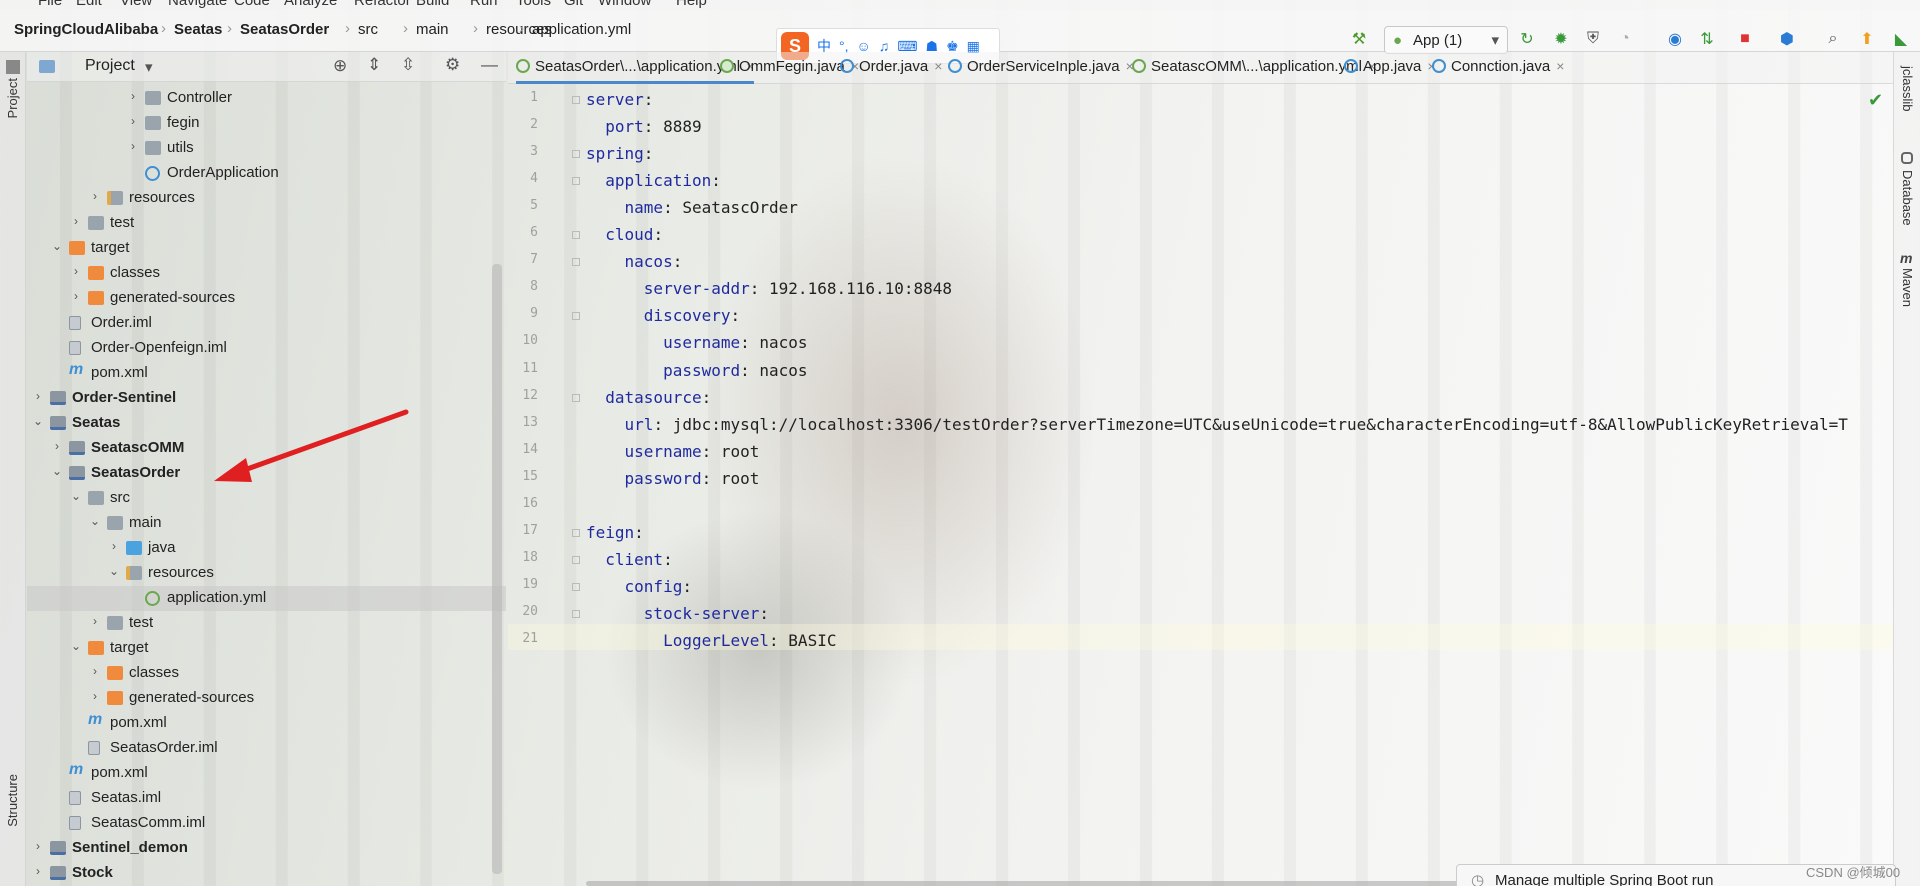 The image size is (1920, 886). I want to click on line-number: 3, so click(534, 152).